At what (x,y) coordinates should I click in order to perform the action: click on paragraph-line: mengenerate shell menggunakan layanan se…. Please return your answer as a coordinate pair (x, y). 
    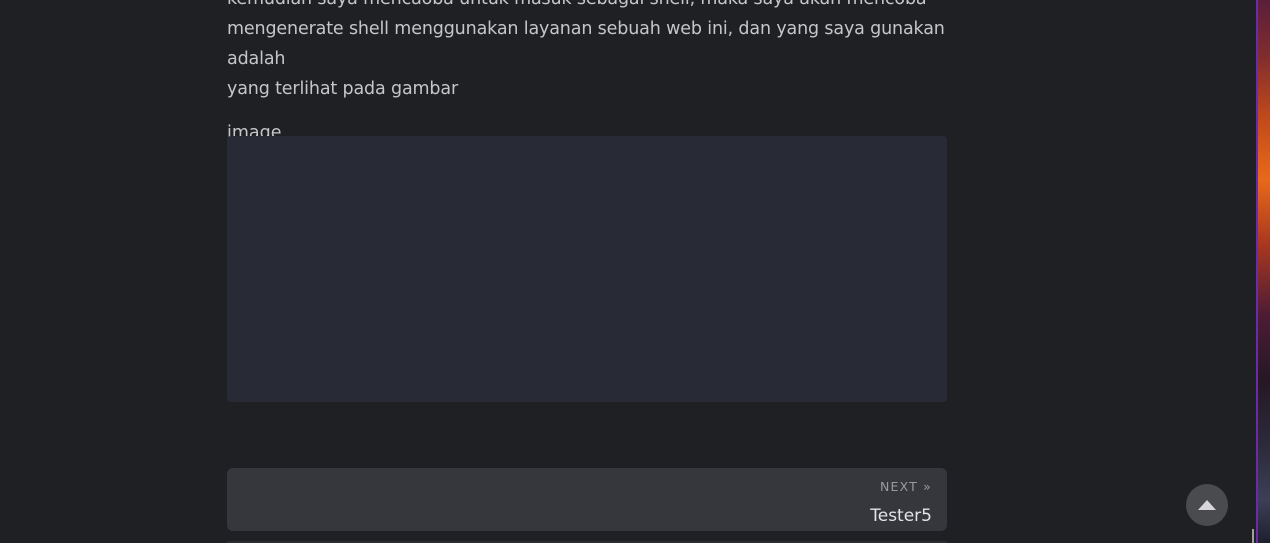
    Looking at the image, I should click on (586, 44).